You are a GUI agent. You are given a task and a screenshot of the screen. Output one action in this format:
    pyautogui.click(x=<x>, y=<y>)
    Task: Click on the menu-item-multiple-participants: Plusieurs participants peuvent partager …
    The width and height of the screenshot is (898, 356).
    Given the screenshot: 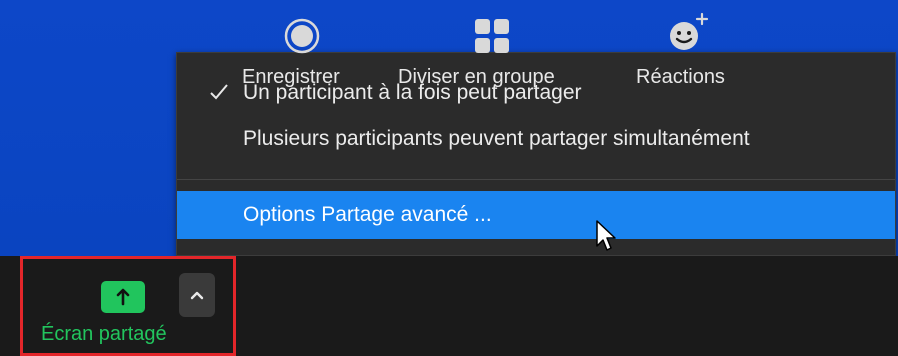 What is the action you would take?
    pyautogui.click(x=536, y=139)
    